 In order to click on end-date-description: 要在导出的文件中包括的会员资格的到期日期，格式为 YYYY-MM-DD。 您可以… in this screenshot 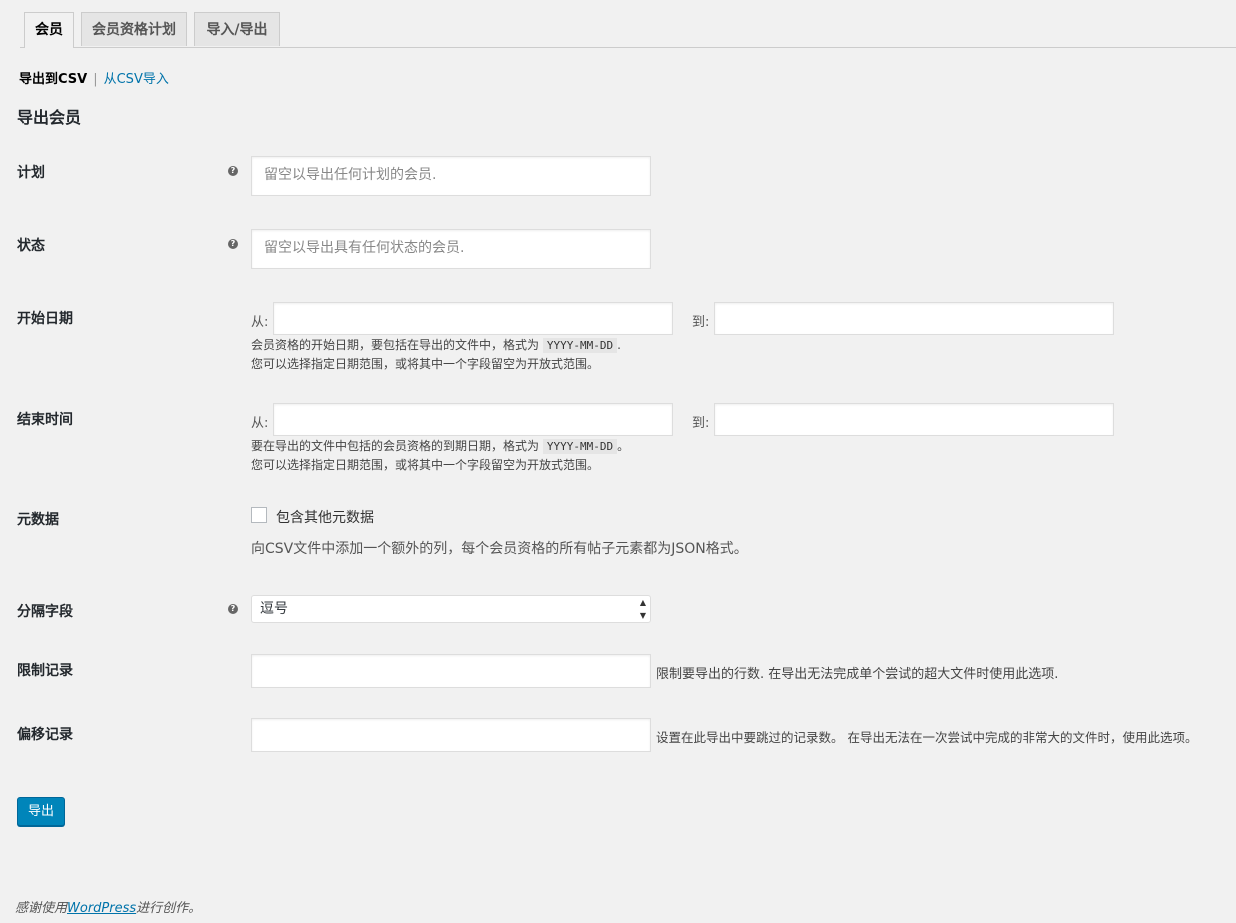, I will do `click(440, 456)`.